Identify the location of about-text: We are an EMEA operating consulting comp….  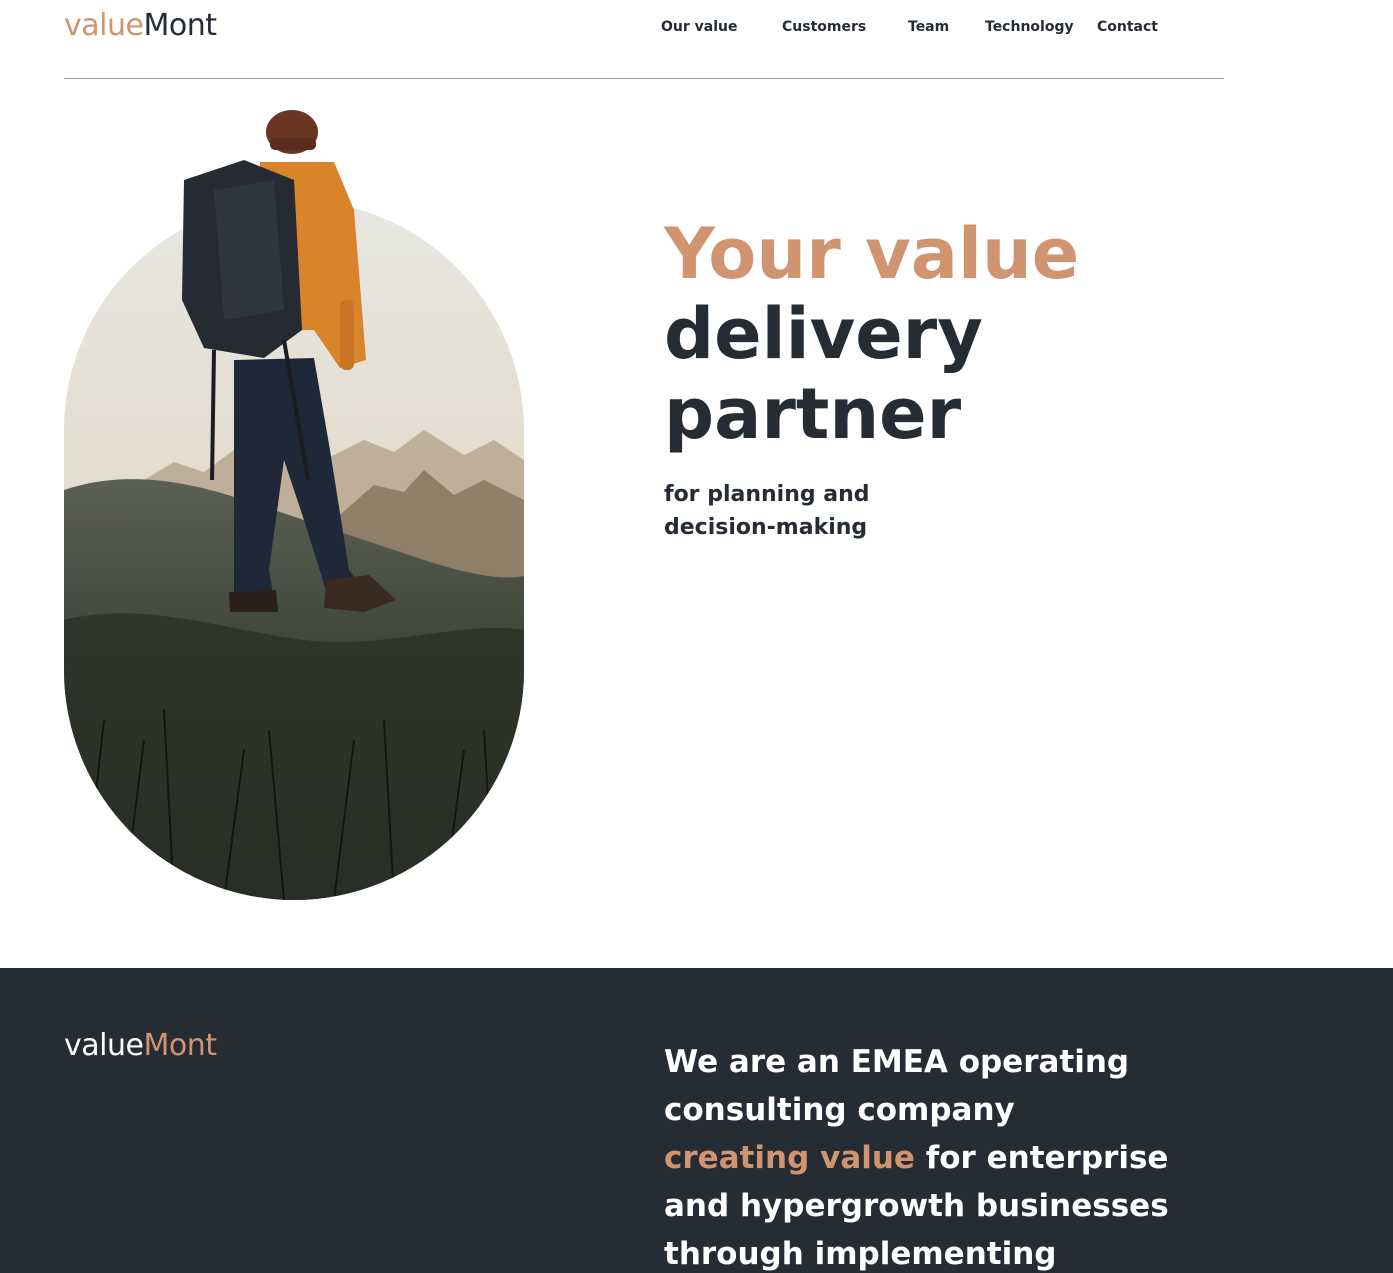
(944, 1155).